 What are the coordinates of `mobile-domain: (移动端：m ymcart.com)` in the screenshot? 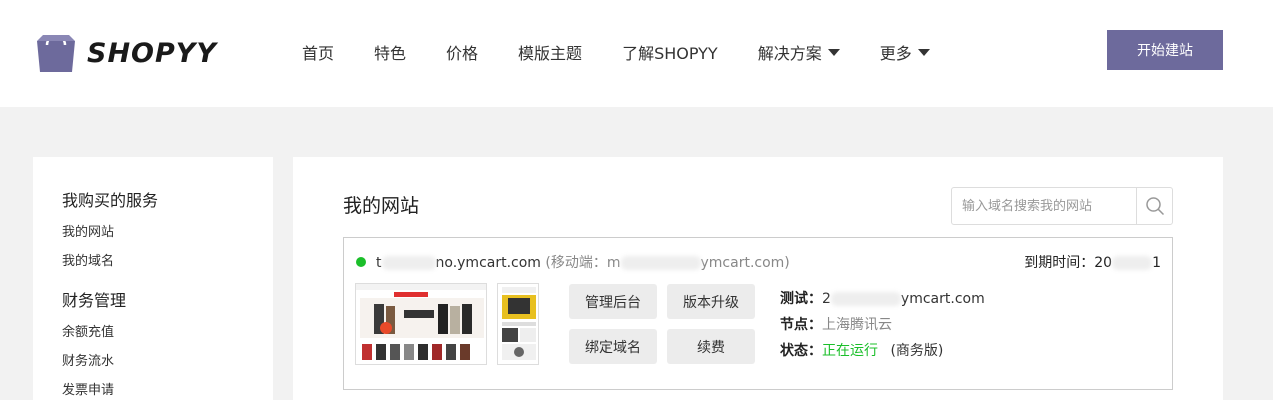 It's located at (667, 263).